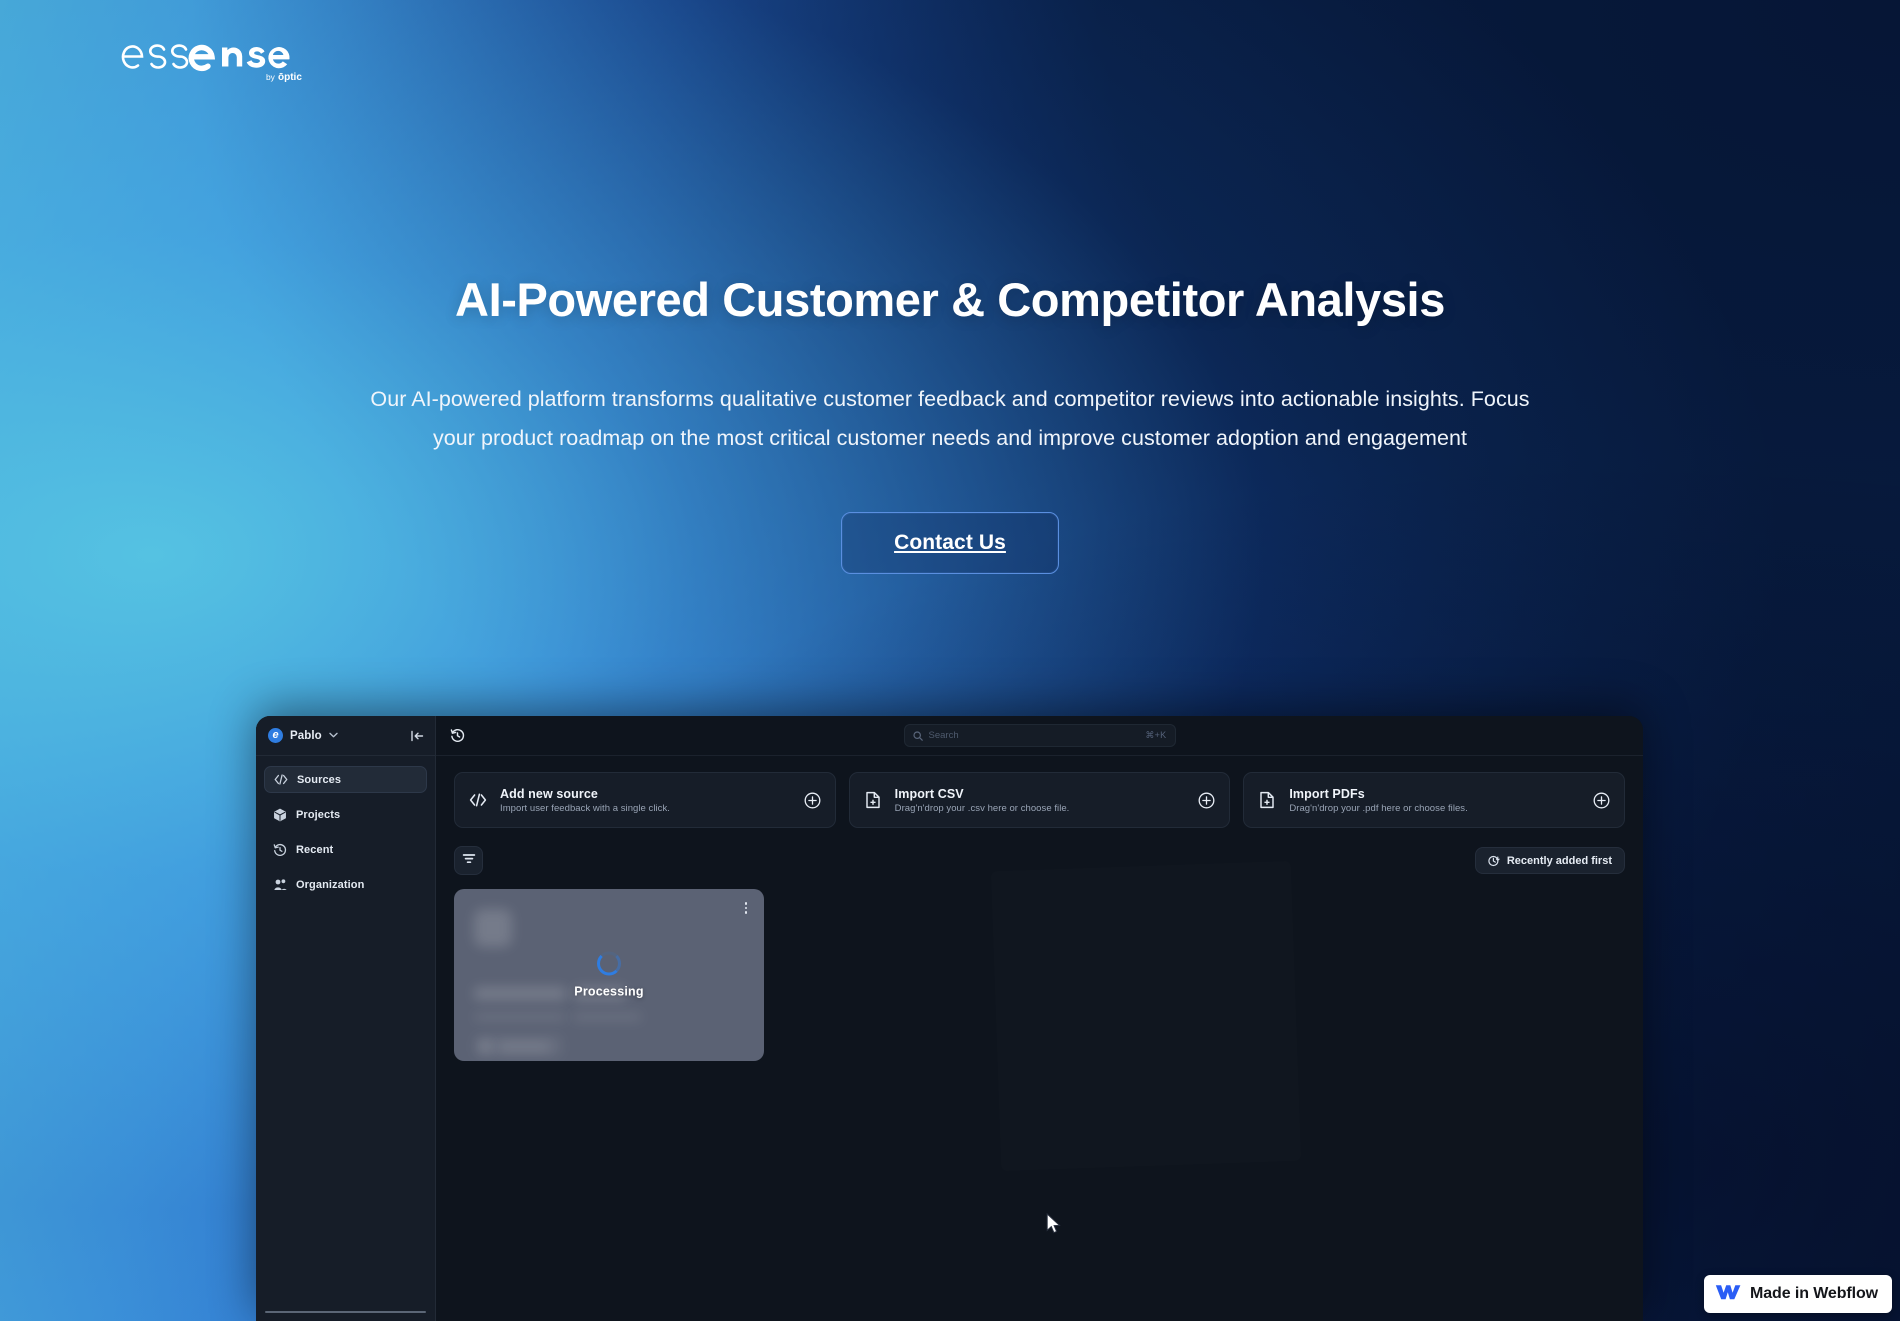  I want to click on cta-container: Contact Us, so click(950, 543).